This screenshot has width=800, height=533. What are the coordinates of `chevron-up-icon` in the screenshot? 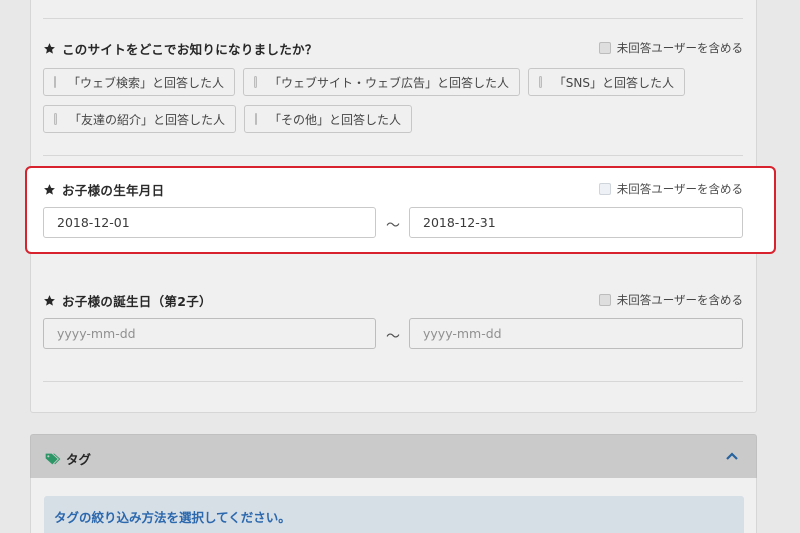 It's located at (732, 456).